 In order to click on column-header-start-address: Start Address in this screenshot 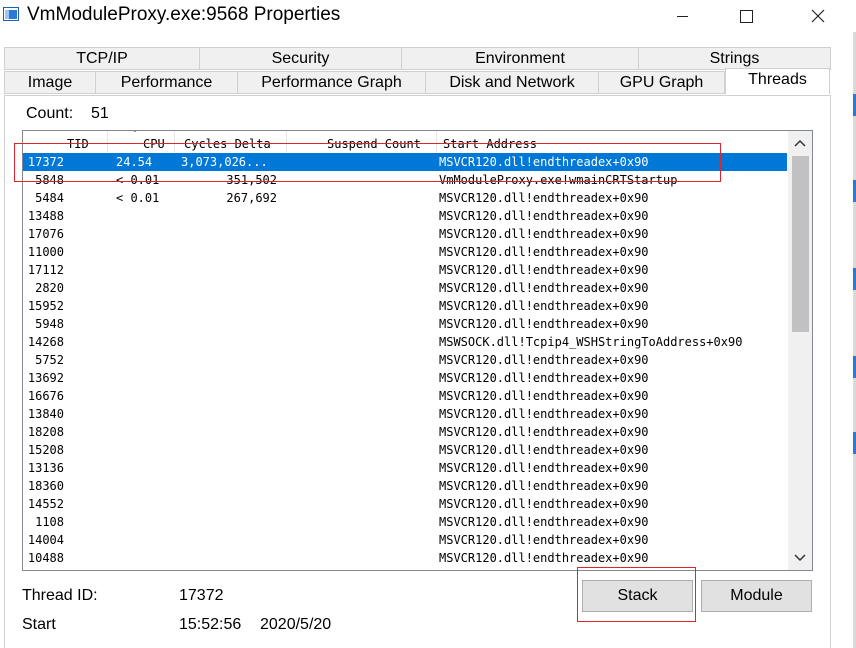, I will do `click(490, 141)`.